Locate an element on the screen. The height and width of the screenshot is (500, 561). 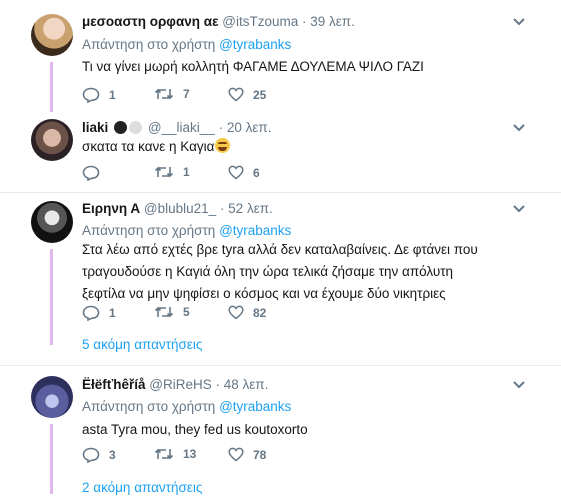
timestamp: 52 λεπ. is located at coordinates (250, 208).